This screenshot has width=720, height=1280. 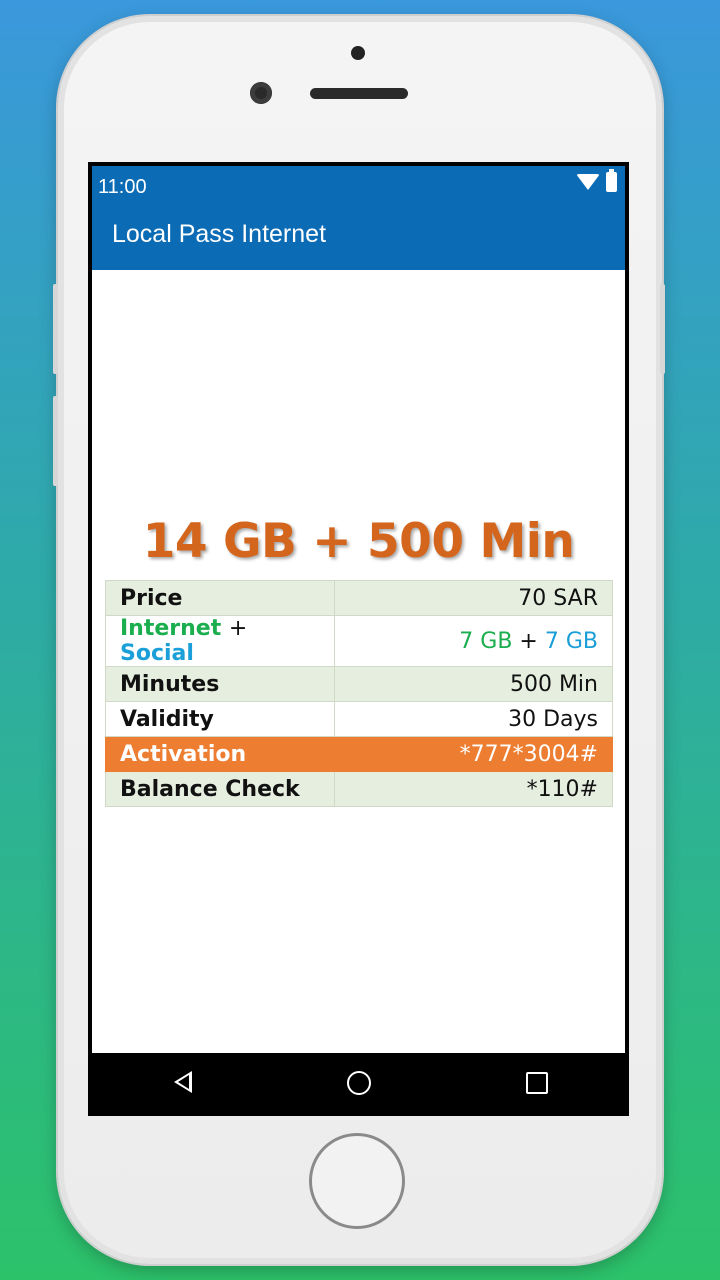 What do you see at coordinates (473, 684) in the screenshot?
I see `minutes-value: 500 Min` at bounding box center [473, 684].